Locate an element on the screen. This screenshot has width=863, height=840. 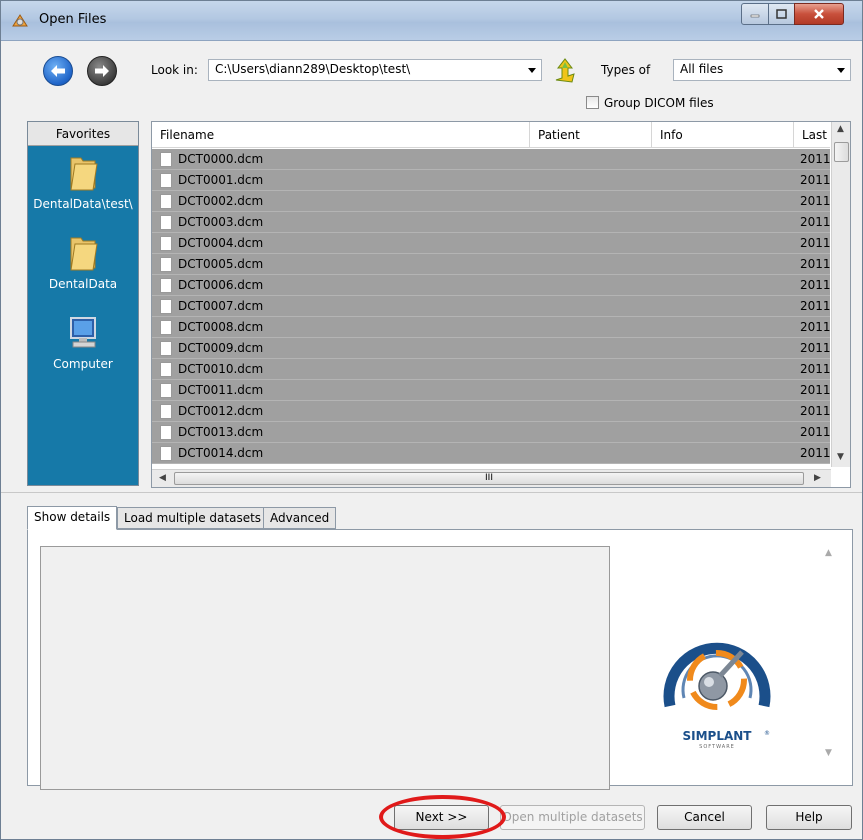
scroll-down-icon: ▼ is located at coordinates (840, 457).